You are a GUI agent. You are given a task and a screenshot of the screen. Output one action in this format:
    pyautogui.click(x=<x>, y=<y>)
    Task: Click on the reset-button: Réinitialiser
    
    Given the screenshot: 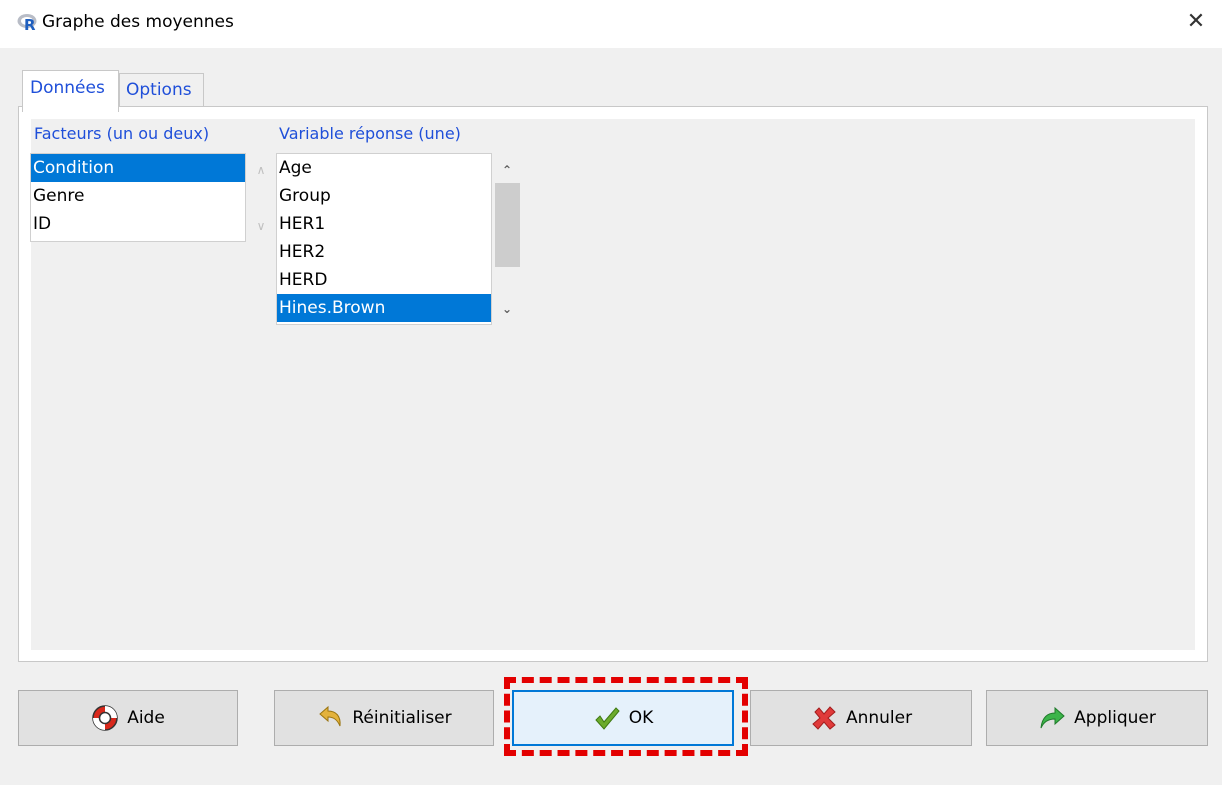 What is the action you would take?
    pyautogui.click(x=384, y=718)
    